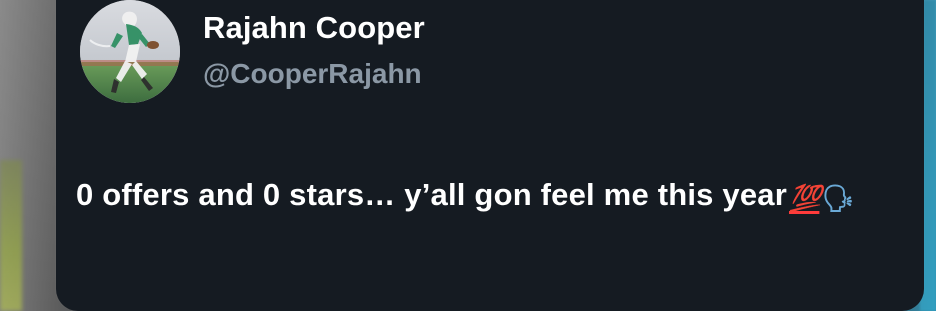 The width and height of the screenshot is (936, 311). What do you see at coordinates (11, 235) in the screenshot?
I see `background-left-edge` at bounding box center [11, 235].